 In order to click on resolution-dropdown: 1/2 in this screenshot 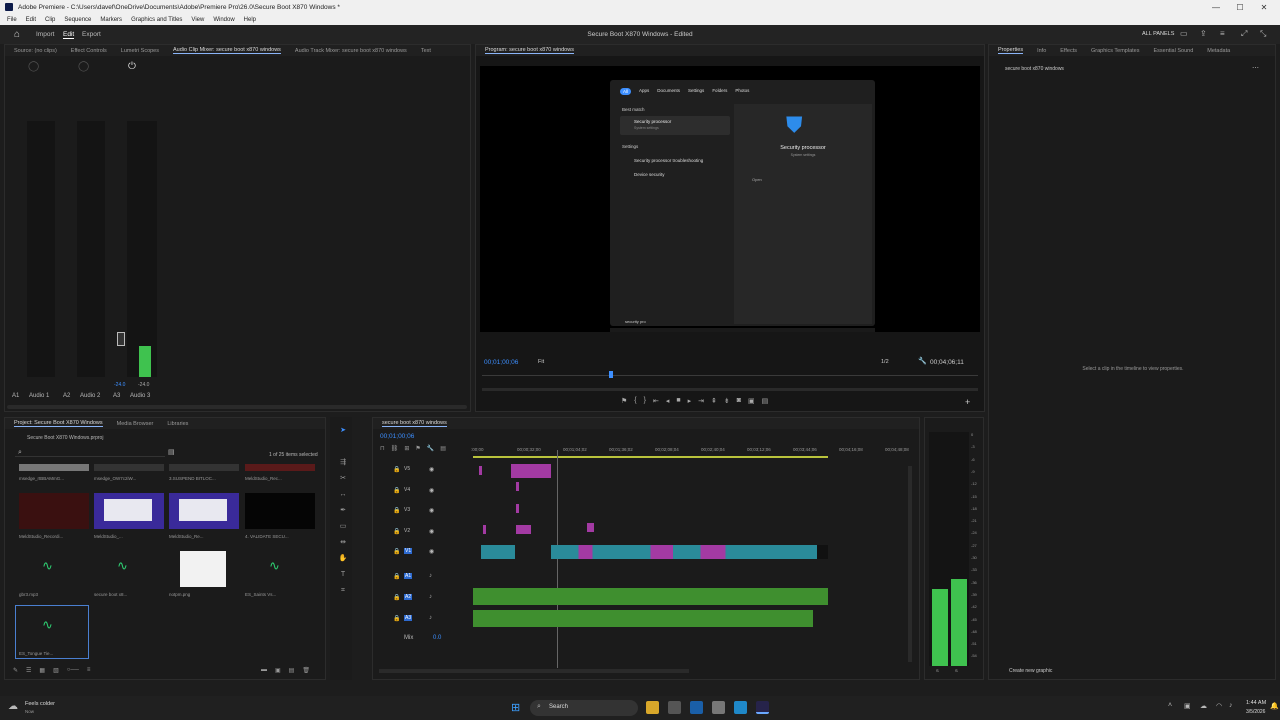, I will do `click(885, 362)`.